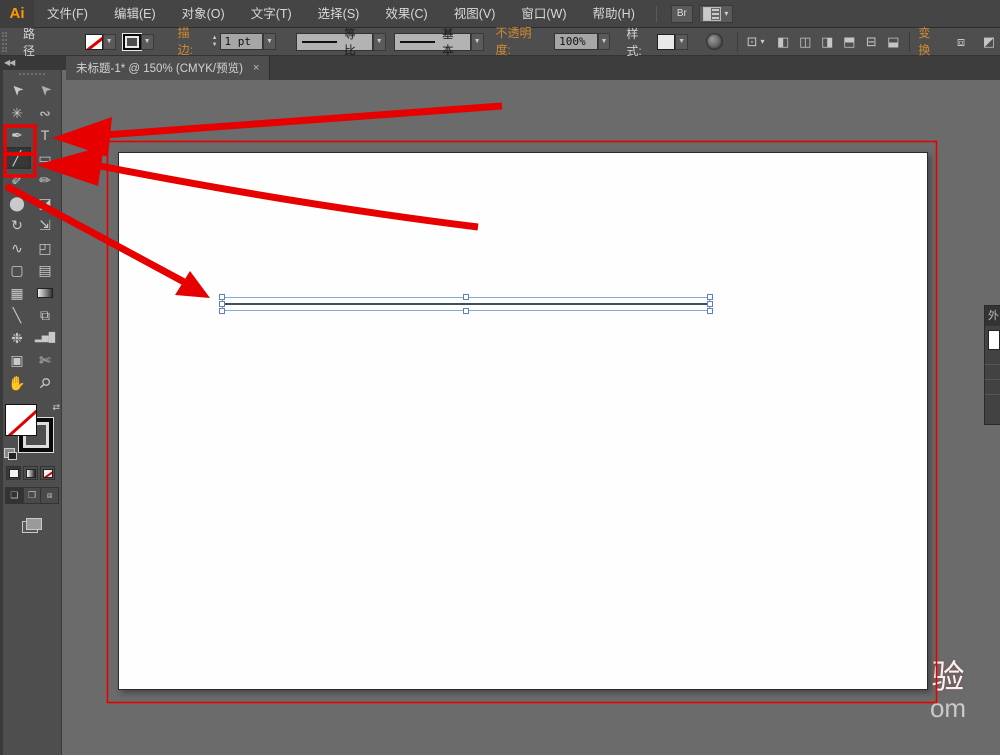  Describe the element at coordinates (269, 41) in the screenshot. I see `stroke-weight-dropdown: ▼` at that location.